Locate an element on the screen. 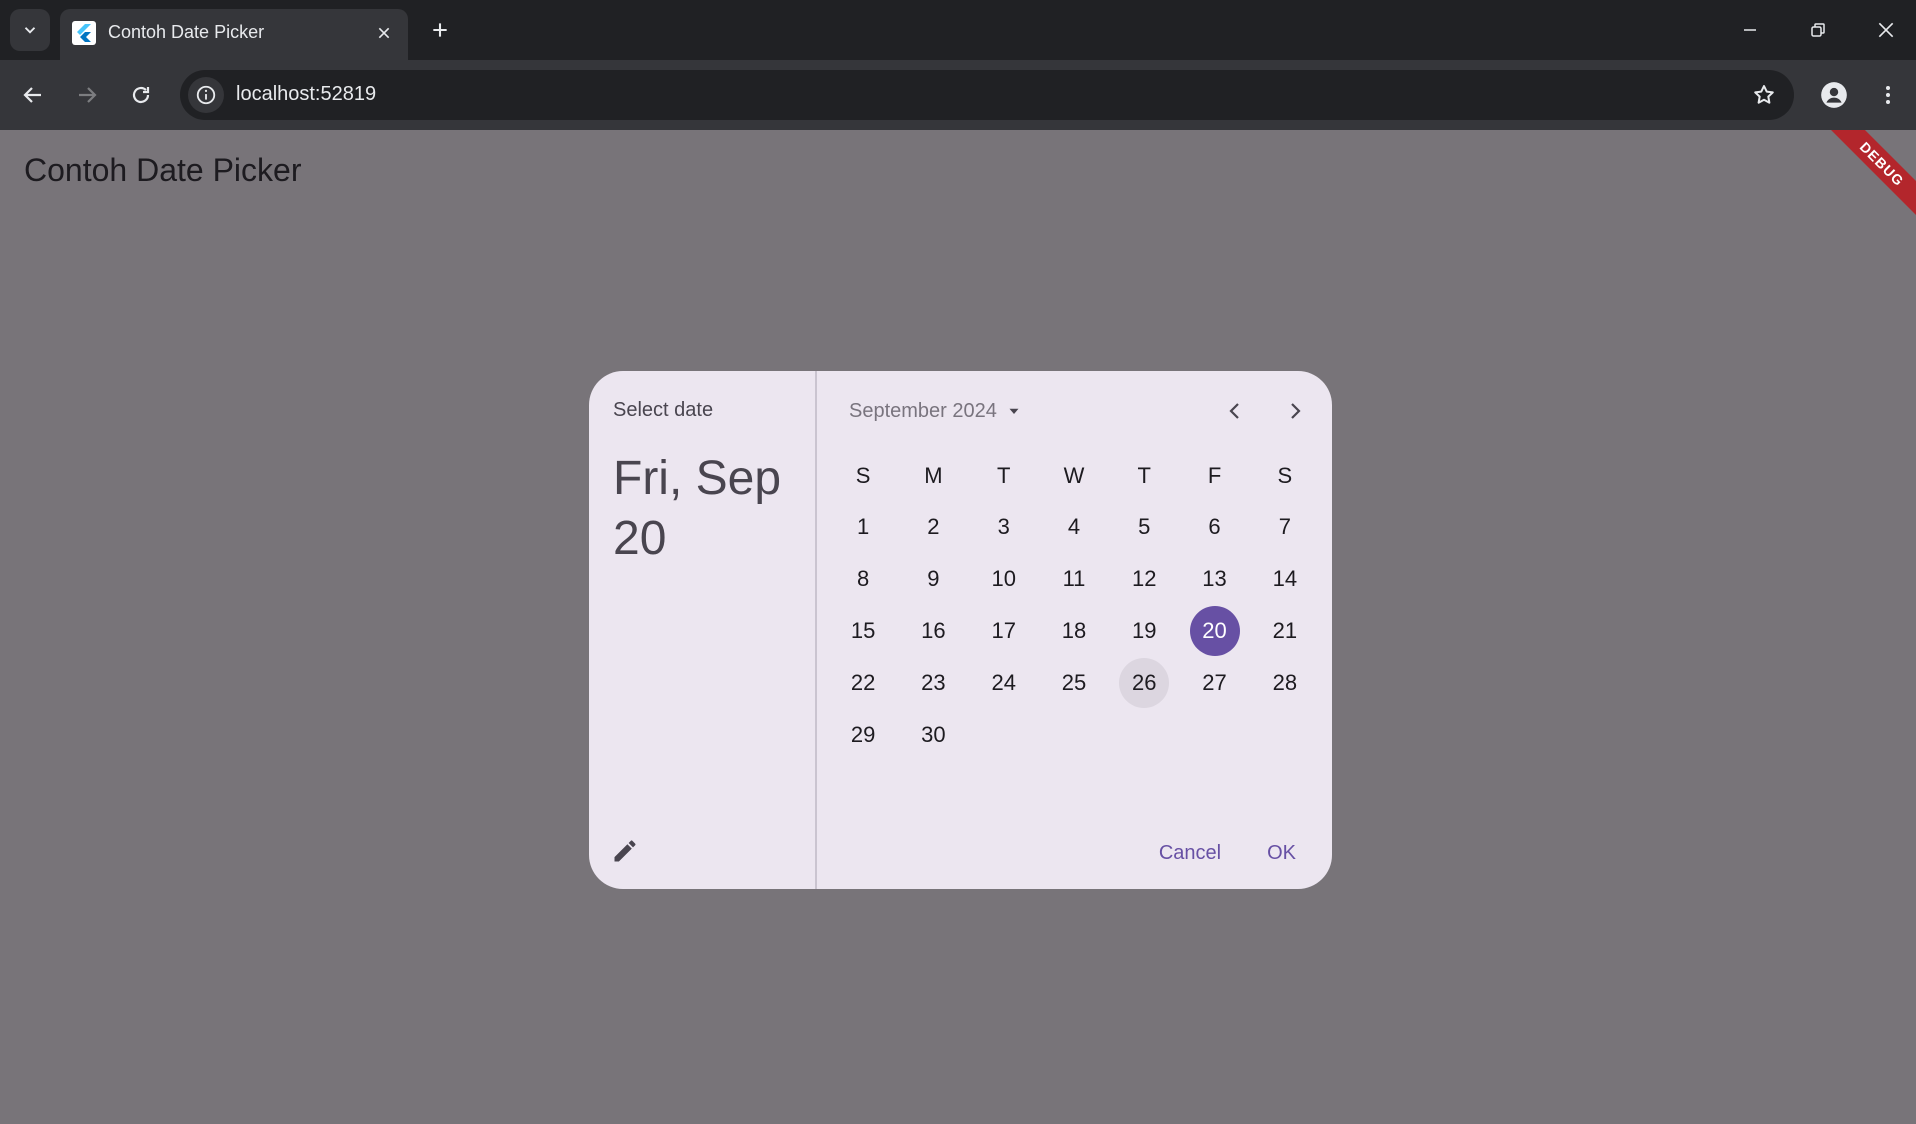 This screenshot has width=1916, height=1124. dialog-actions: Cancel OK is located at coordinates (1227, 853).